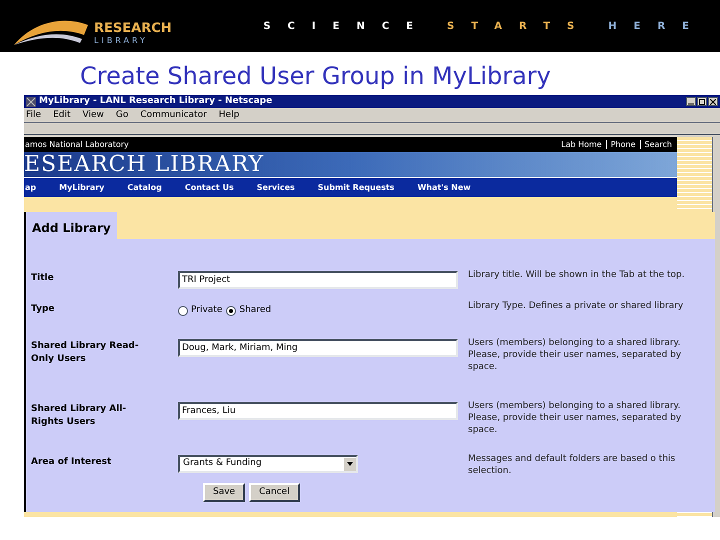 The width and height of the screenshot is (720, 540). Describe the element at coordinates (155, 101) in the screenshot. I see `window-title: MyLibrary - LANL Research Library - Netscape` at that location.